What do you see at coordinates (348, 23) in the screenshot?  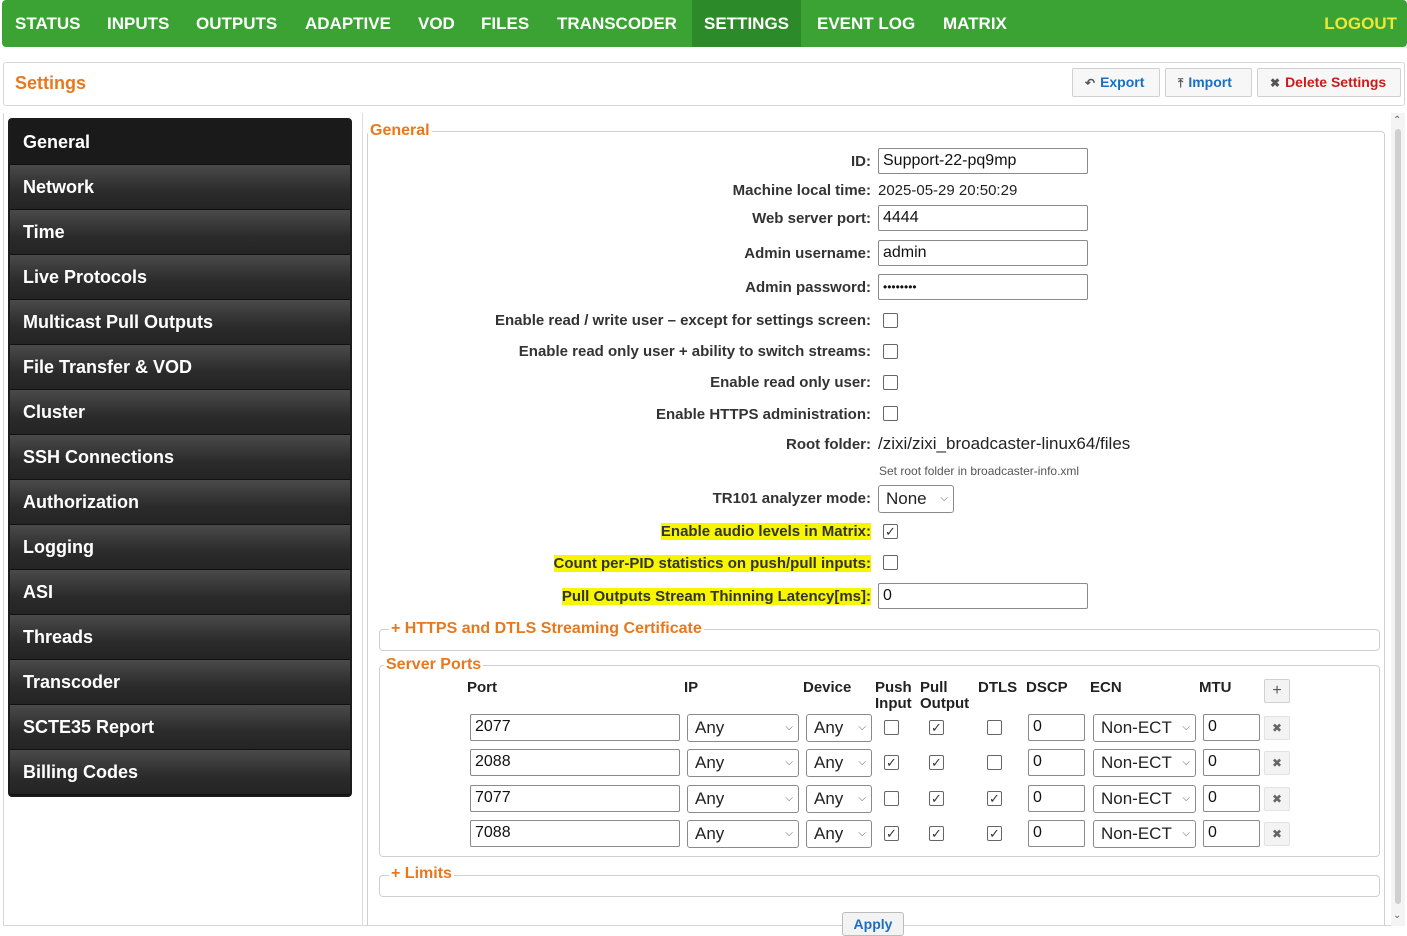 I see `nav-adaptive: ADAPTIVE` at bounding box center [348, 23].